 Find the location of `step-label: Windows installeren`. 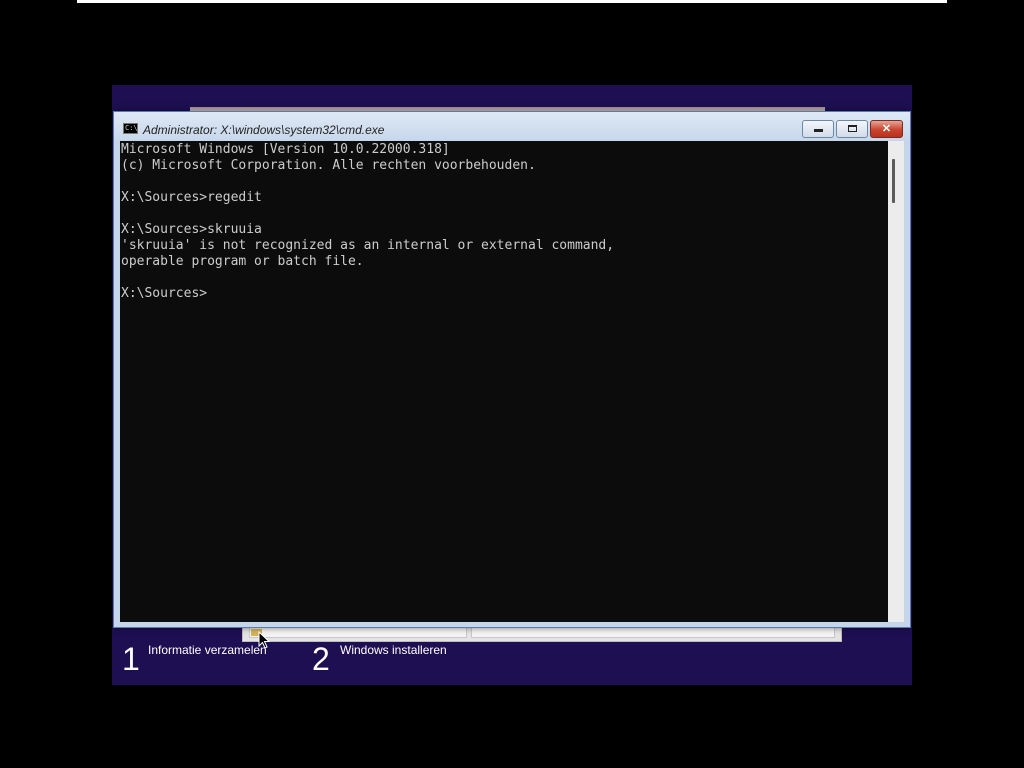

step-label: Windows installeren is located at coordinates (393, 650).